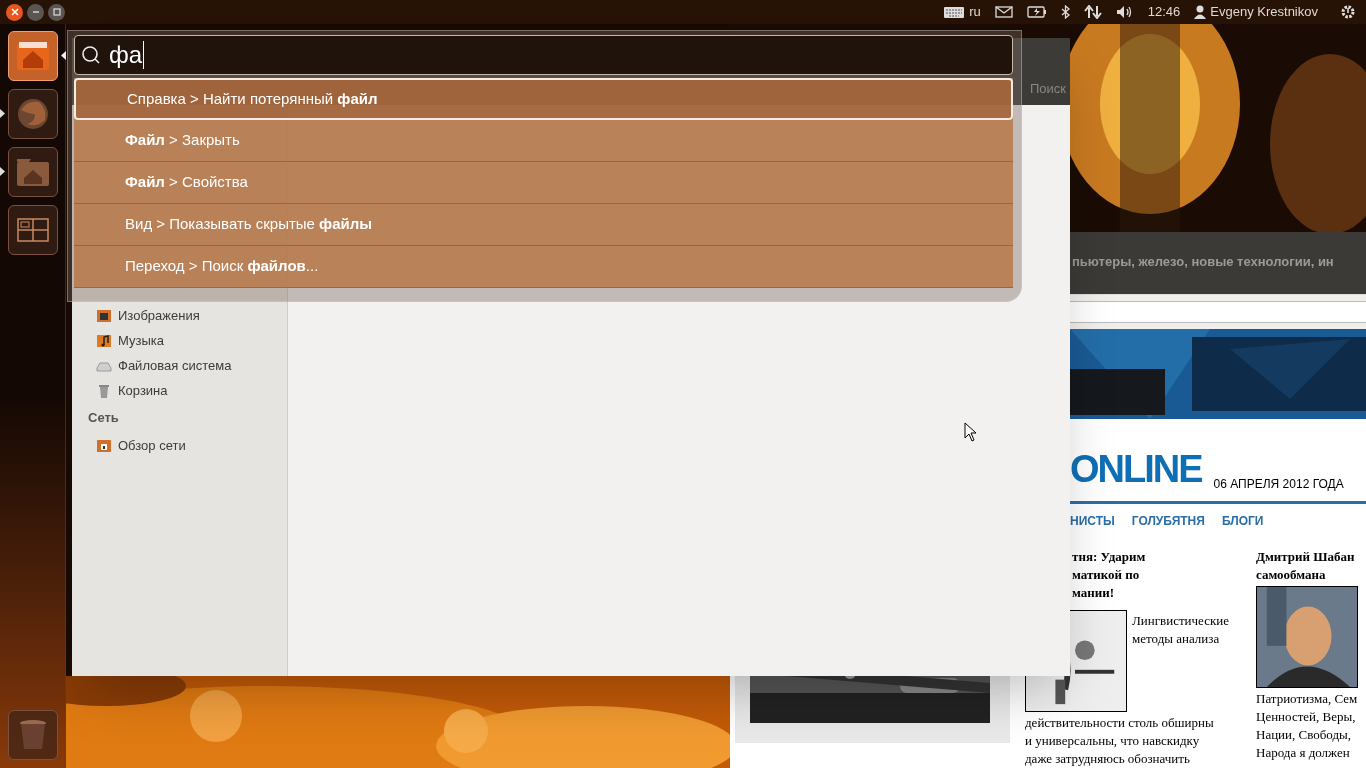 This screenshot has height=768, width=1366. Describe the element at coordinates (954, 12) in the screenshot. I see `keyboard-icon` at that location.